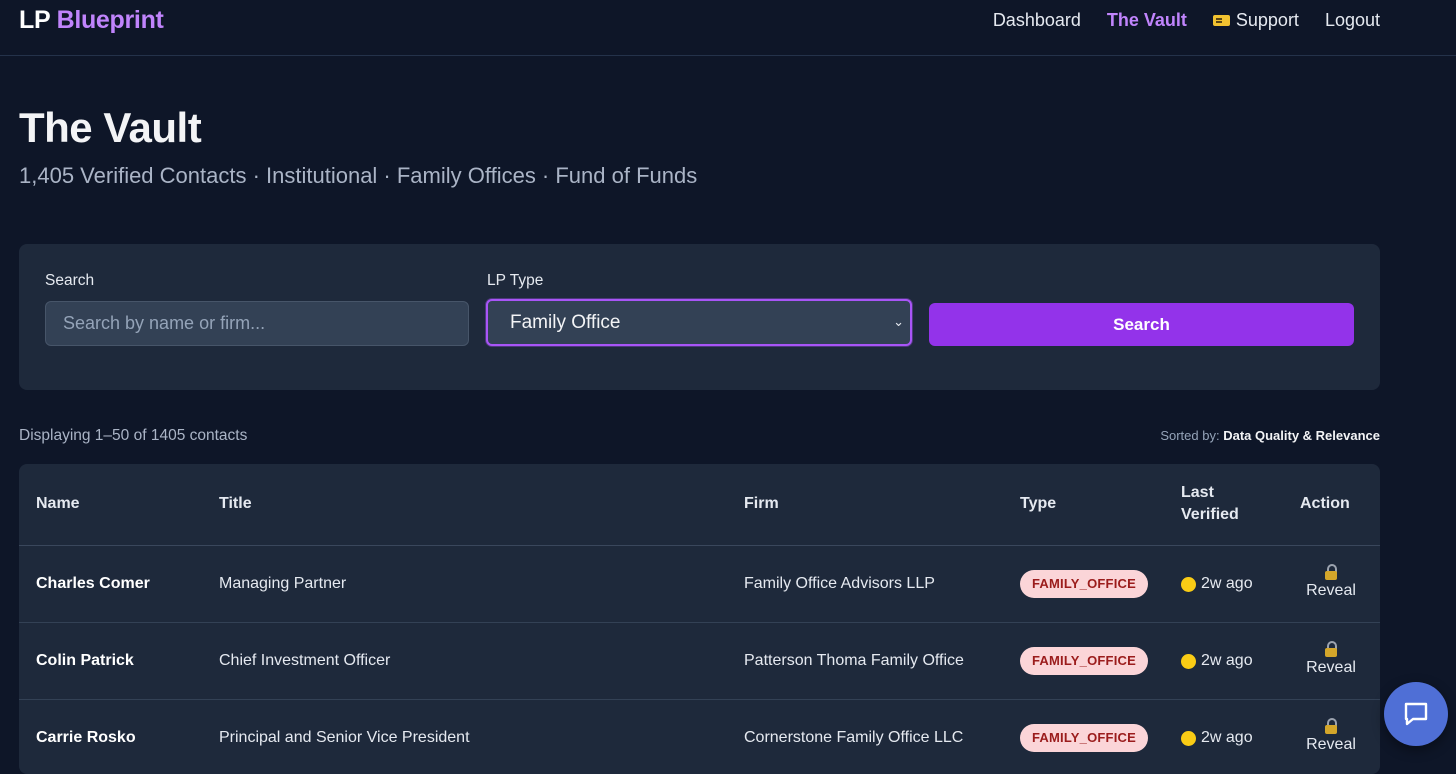 The height and width of the screenshot is (774, 1456). Describe the element at coordinates (110, 127) in the screenshot. I see `page-title: The Vault` at that location.